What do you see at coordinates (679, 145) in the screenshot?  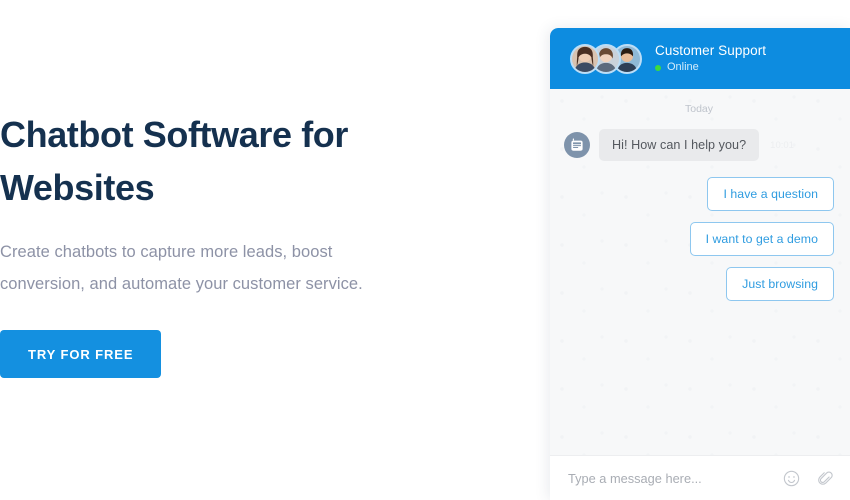 I see `message-bubble: Hi! How can I help you?` at bounding box center [679, 145].